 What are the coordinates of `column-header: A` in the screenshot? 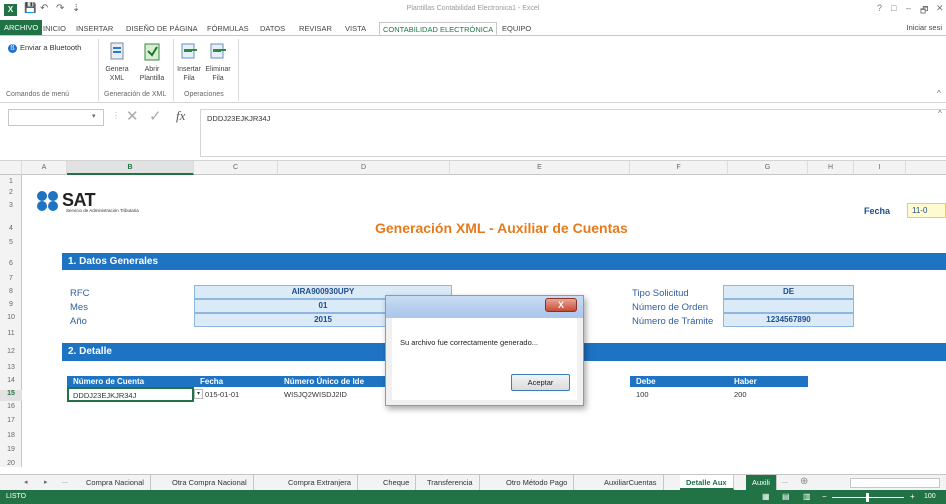 It's located at (44, 168).